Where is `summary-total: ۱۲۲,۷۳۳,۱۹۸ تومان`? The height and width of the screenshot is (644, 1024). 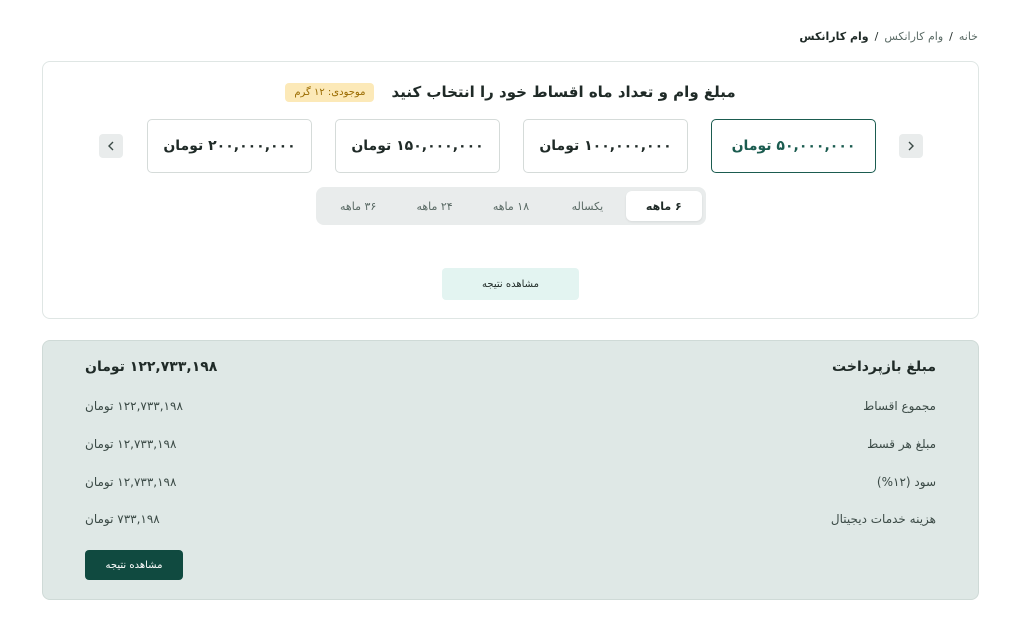
summary-total: ۱۲۲,۷۳۳,۱۹۸ تومان is located at coordinates (151, 367).